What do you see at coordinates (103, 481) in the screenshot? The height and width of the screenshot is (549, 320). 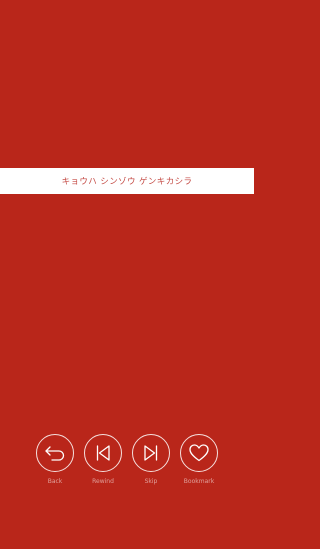 I see `rewind-label: Rewind` at bounding box center [103, 481].